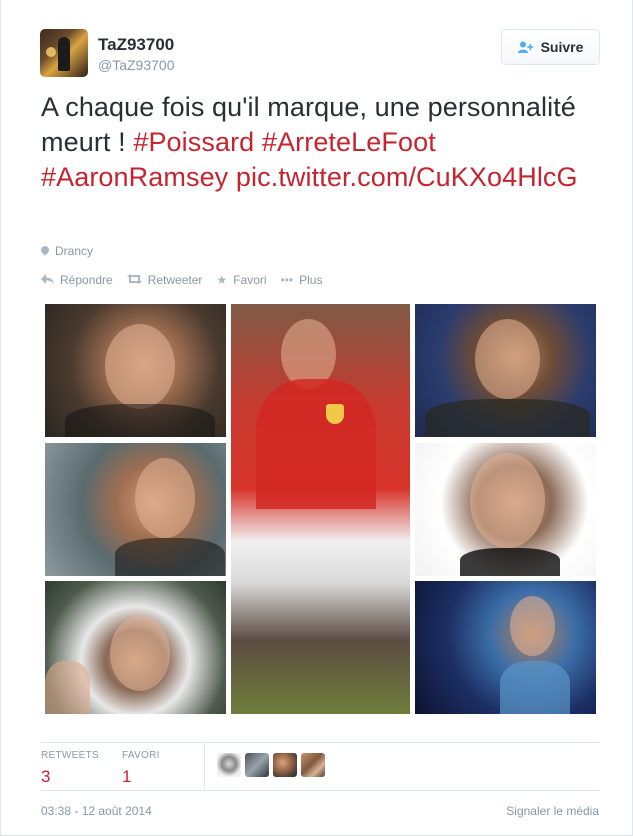 Image resolution: width=633 pixels, height=836 pixels. I want to click on star-icon: ★, so click(222, 280).